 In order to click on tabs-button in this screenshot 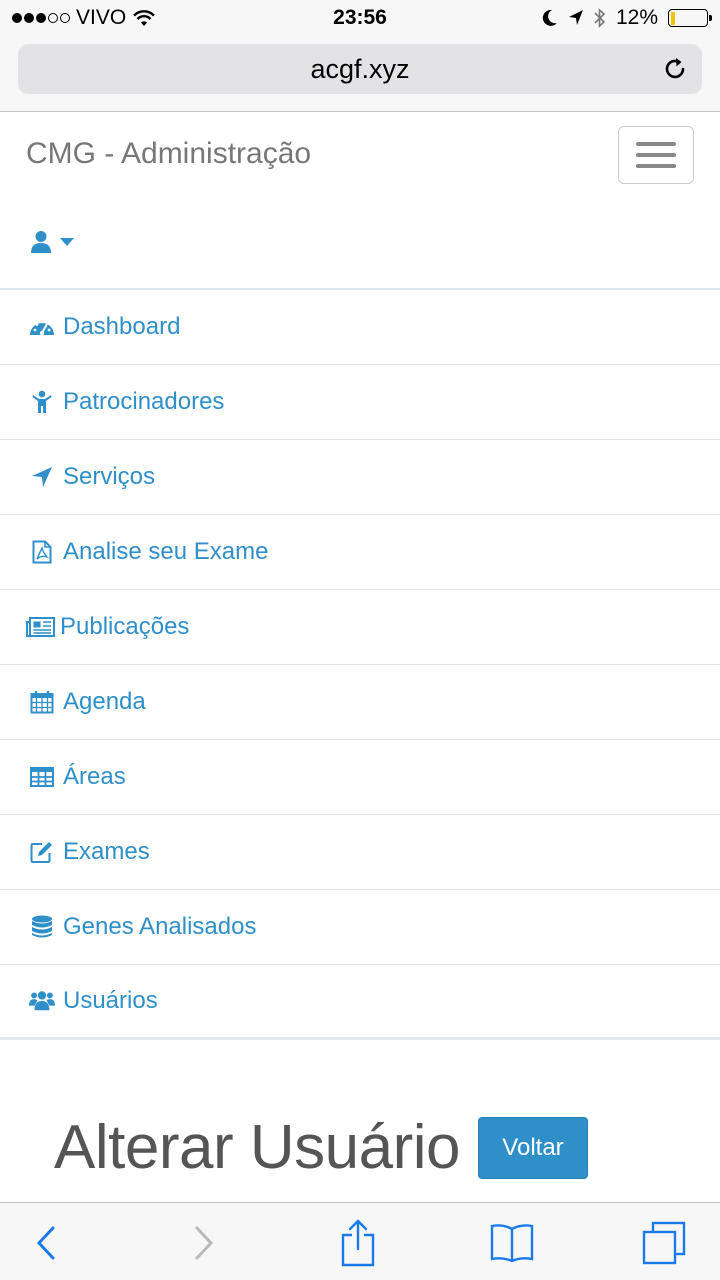, I will do `click(664, 1243)`.